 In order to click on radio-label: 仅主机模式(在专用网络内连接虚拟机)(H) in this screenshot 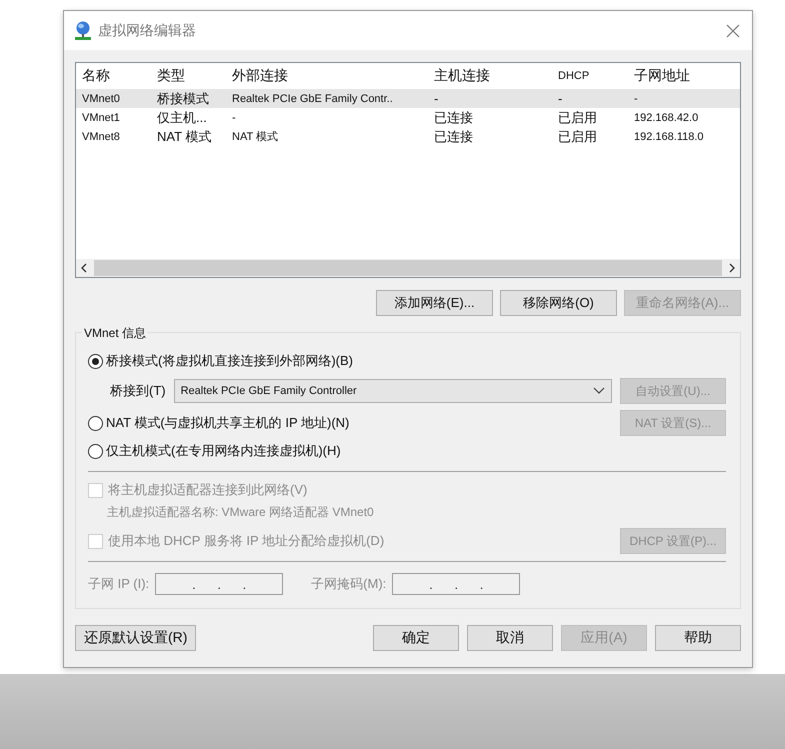, I will do `click(223, 451)`.